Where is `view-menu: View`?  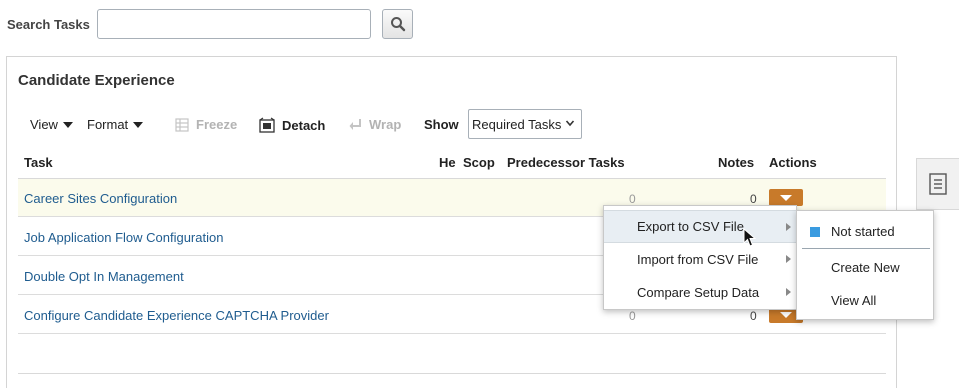 view-menu: View is located at coordinates (51, 124).